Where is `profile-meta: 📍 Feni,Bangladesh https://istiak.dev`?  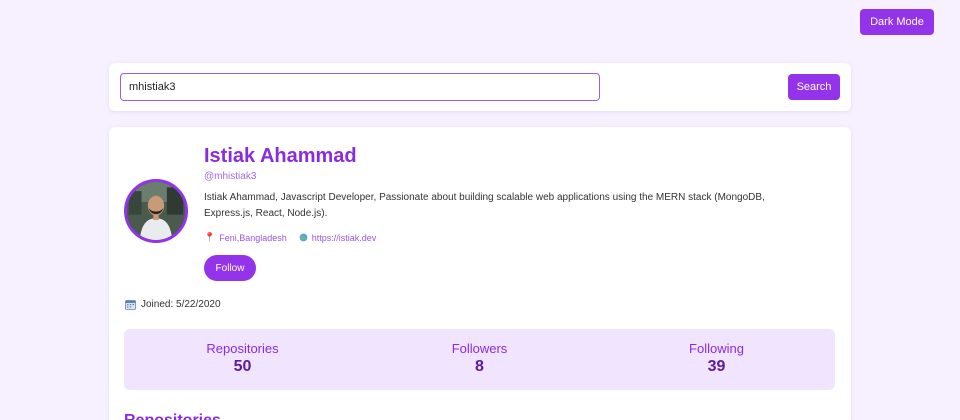 profile-meta: 📍 Feni,Bangladesh https://istiak.dev is located at coordinates (290, 237).